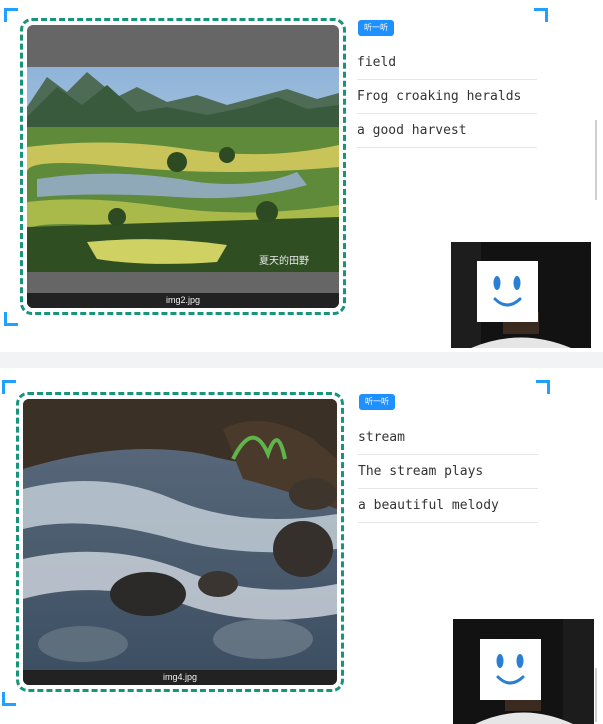  Describe the element at coordinates (448, 506) in the screenshot. I see `phrase-item: a beautiful melody` at that location.